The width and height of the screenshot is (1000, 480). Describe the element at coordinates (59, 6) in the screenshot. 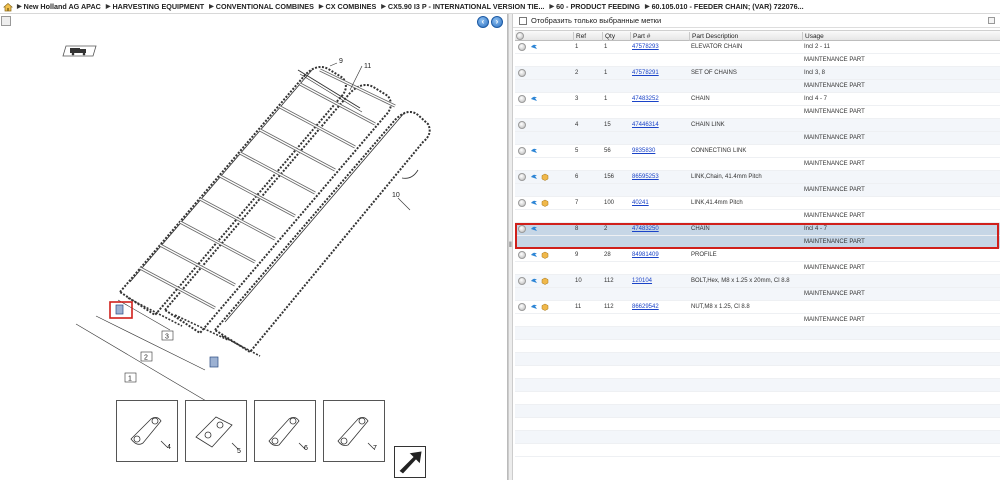

I see `breadcrumb-item: ▶ New Holland AG APAC` at that location.